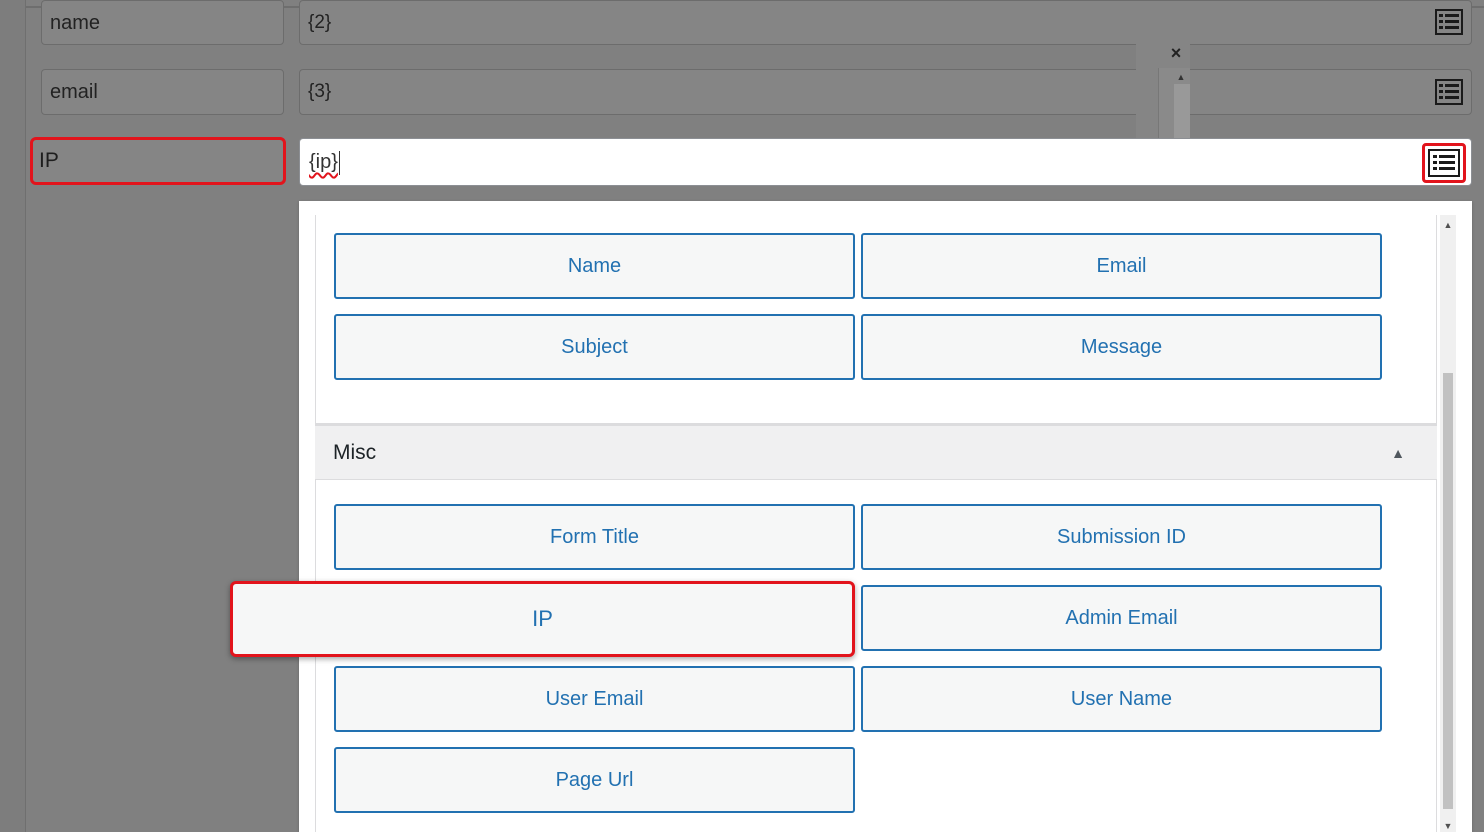 Image resolution: width=1484 pixels, height=832 pixels. I want to click on tag-admin-email-button: Admin Email, so click(1121, 618).